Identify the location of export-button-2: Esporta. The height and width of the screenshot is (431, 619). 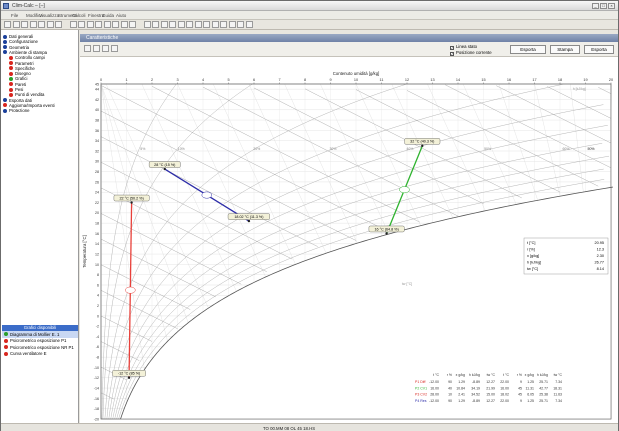
(599, 49).